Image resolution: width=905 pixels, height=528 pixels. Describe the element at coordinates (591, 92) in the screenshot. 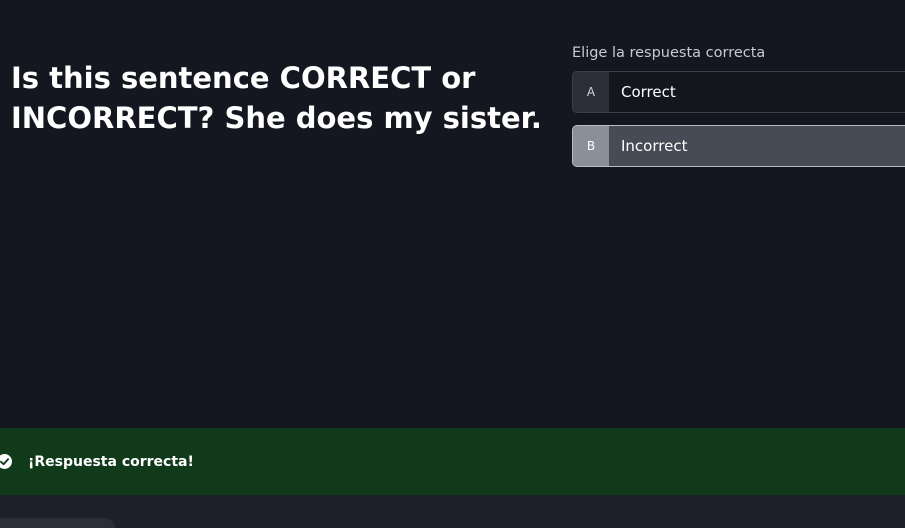

I see `option-letter-a: A` at that location.